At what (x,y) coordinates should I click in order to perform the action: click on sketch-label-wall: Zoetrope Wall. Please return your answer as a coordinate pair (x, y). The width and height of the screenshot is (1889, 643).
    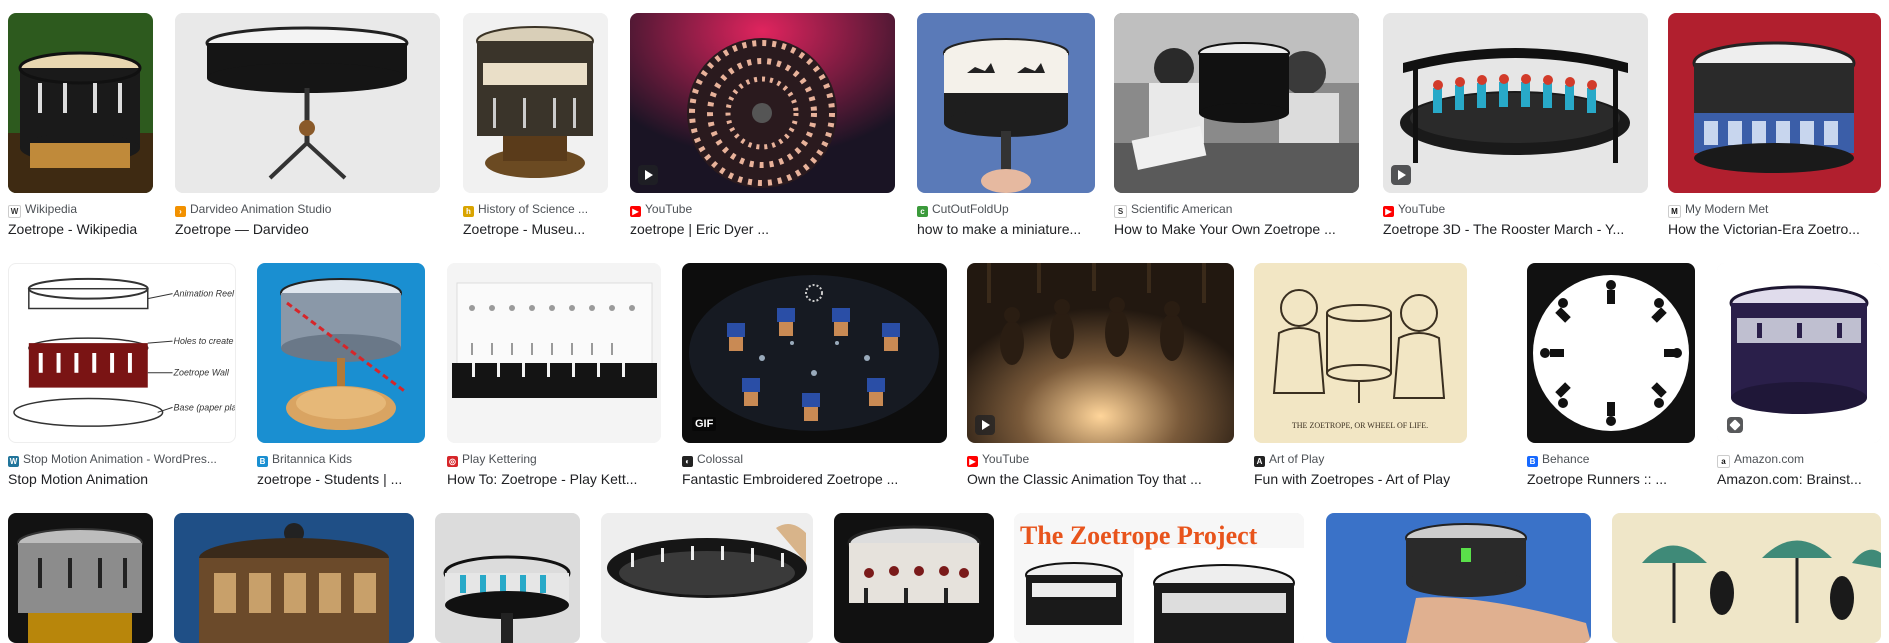
    Looking at the image, I should click on (201, 373).